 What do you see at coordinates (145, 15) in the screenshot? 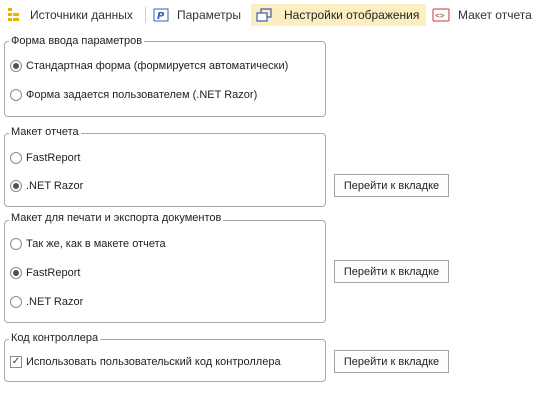
I see `tab-separator` at bounding box center [145, 15].